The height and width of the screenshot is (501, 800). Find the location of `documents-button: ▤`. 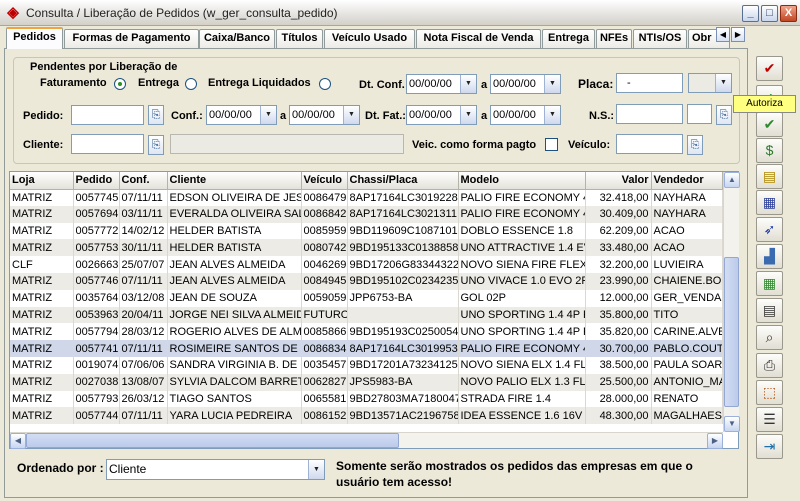

documents-button: ▤ is located at coordinates (769, 176).